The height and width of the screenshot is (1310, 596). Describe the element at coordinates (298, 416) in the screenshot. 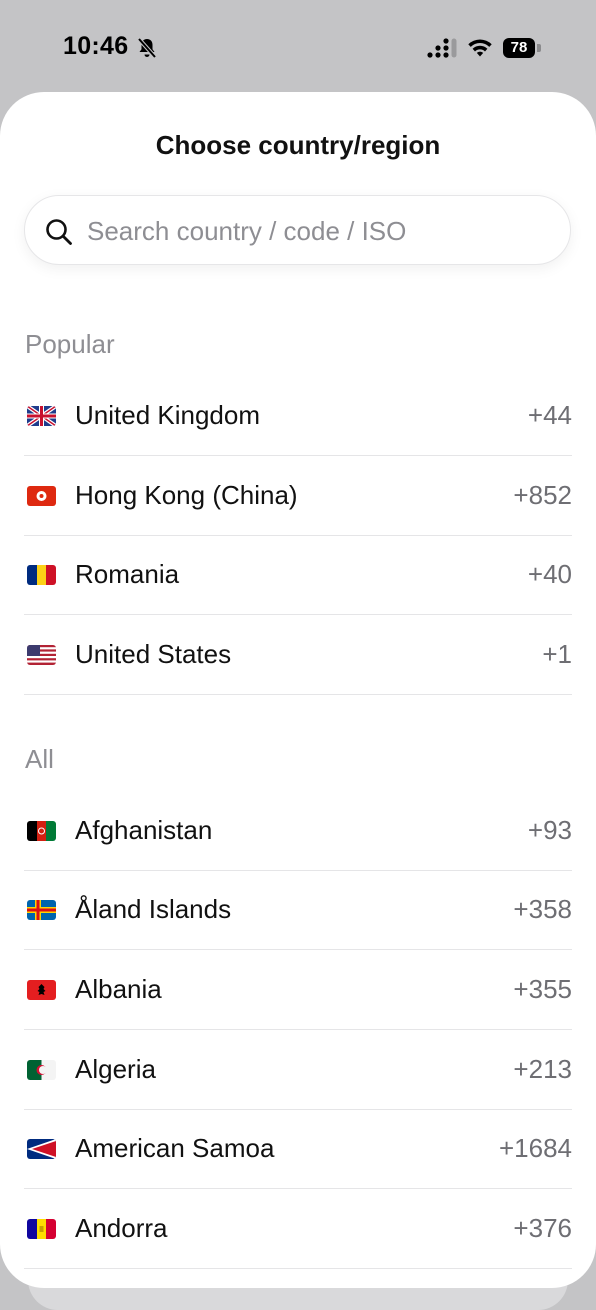

I see `country-row: United Kingdom +44` at that location.